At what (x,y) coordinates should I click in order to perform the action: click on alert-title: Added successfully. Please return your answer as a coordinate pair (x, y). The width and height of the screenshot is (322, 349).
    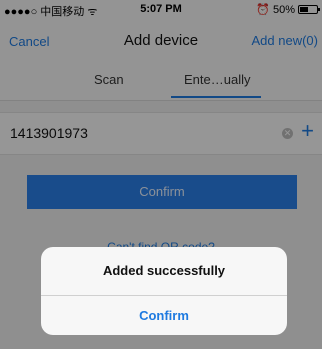
    Looking at the image, I should click on (164, 270).